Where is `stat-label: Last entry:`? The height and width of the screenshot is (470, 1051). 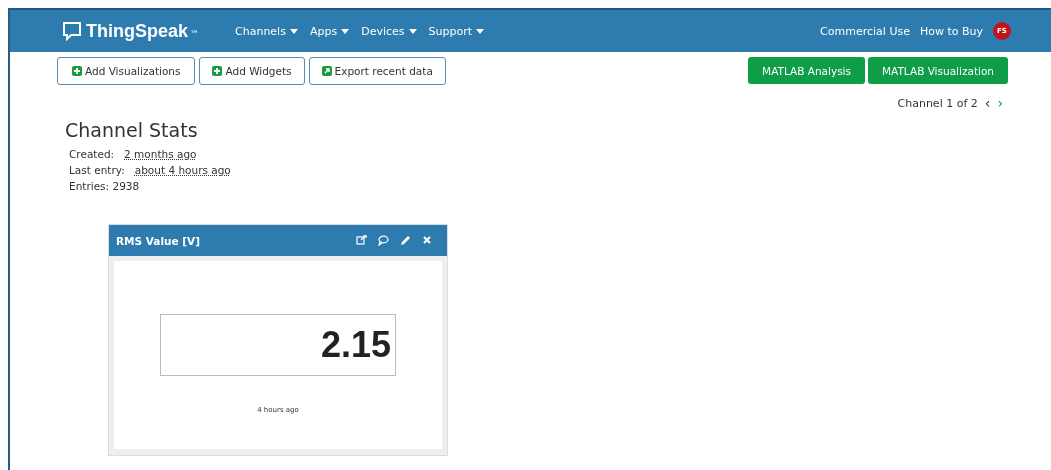 stat-label: Last entry: is located at coordinates (97, 170).